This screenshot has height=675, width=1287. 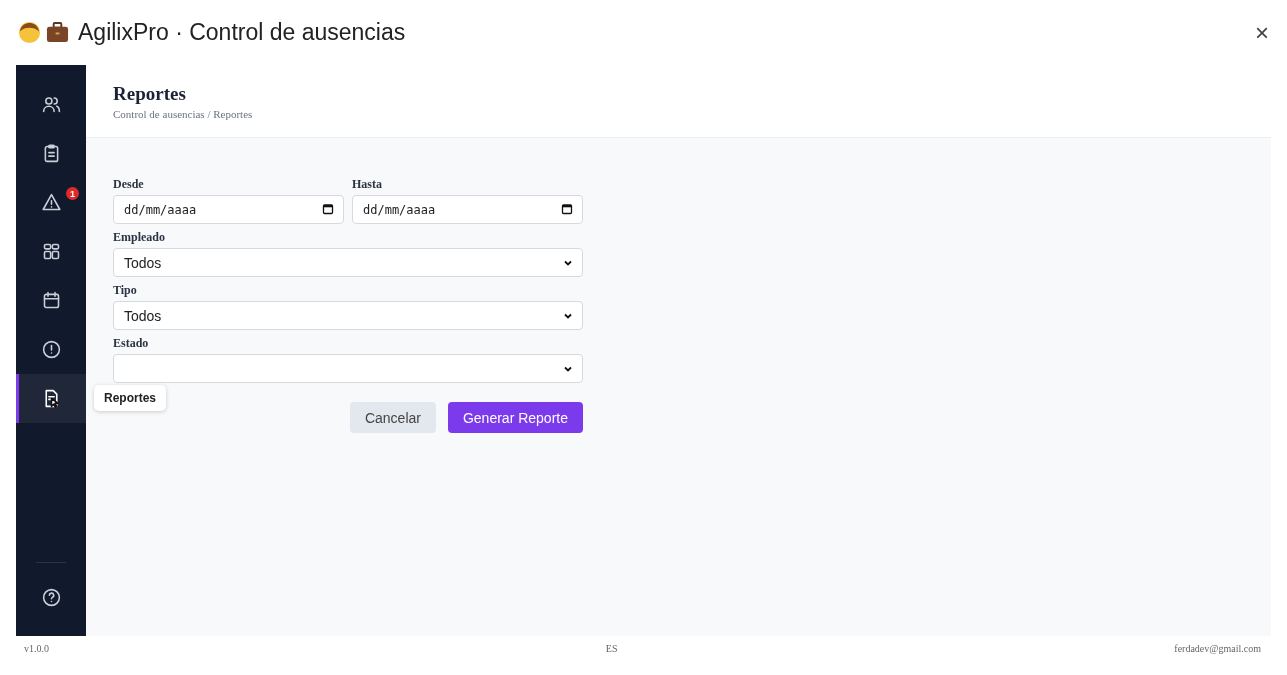 What do you see at coordinates (150, 94) in the screenshot?
I see `page-title: Reportes` at bounding box center [150, 94].